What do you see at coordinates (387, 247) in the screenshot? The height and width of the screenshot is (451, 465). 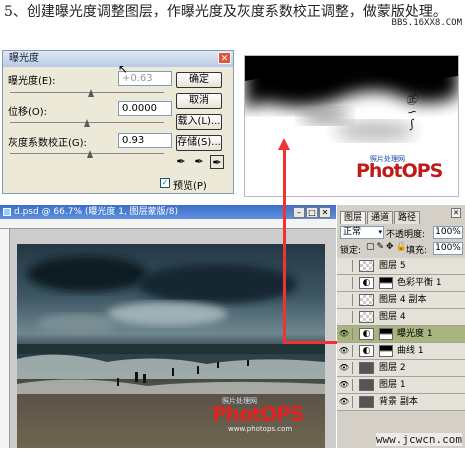 I see `lock-icons: ▢✎✥🔒` at bounding box center [387, 247].